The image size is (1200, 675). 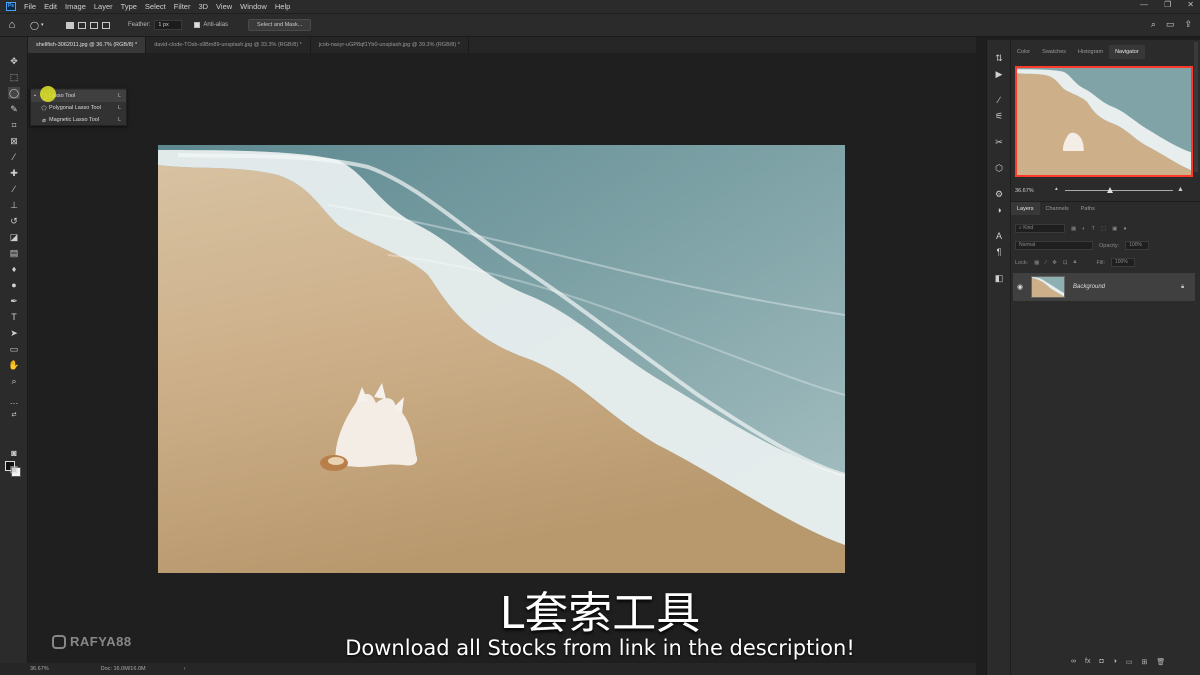 What do you see at coordinates (14, 93) in the screenshot?
I see `lasso-tool-icon: ◯` at bounding box center [14, 93].